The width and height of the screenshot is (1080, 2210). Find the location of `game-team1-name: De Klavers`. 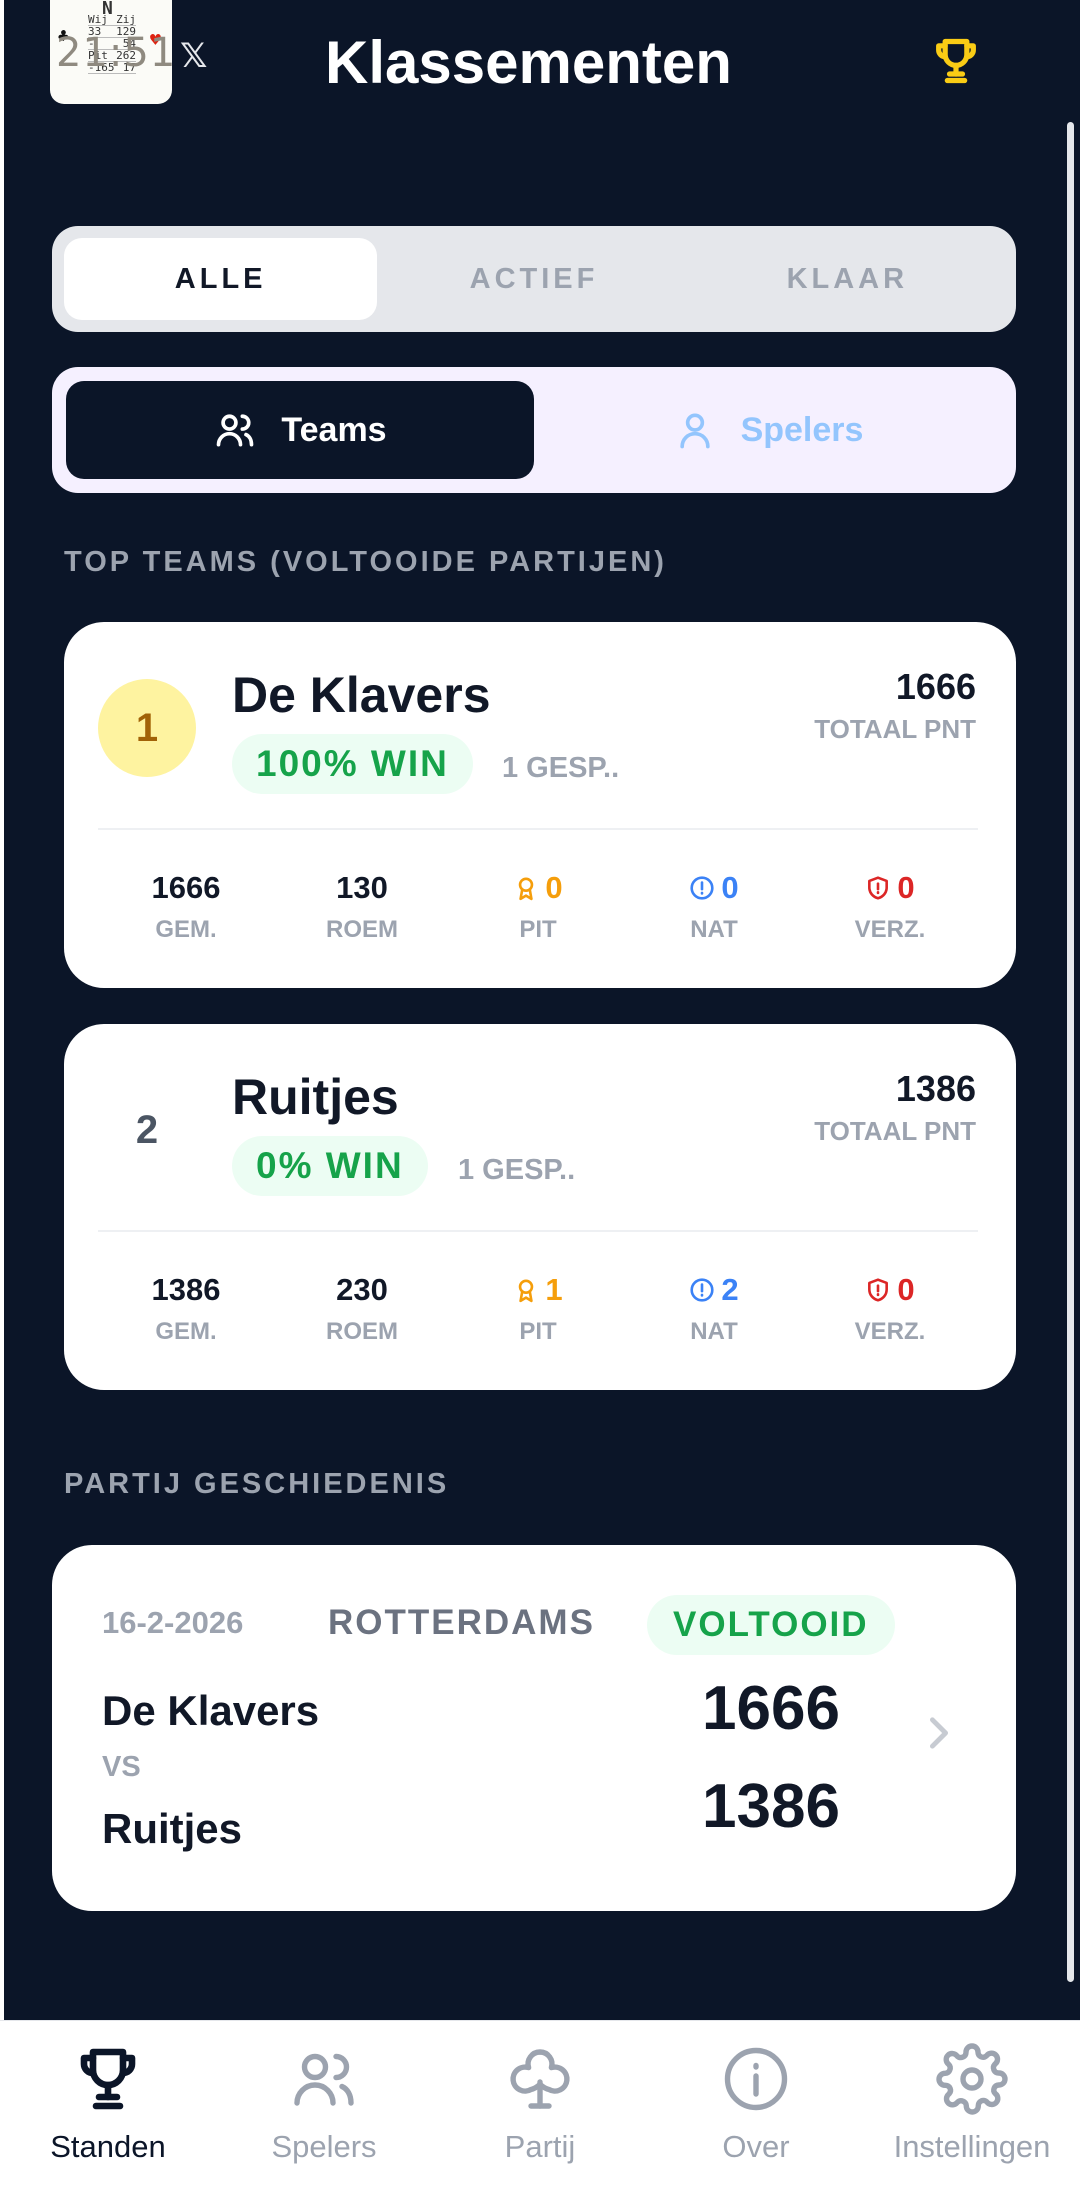

game-team1-name: De Klavers is located at coordinates (211, 1710).